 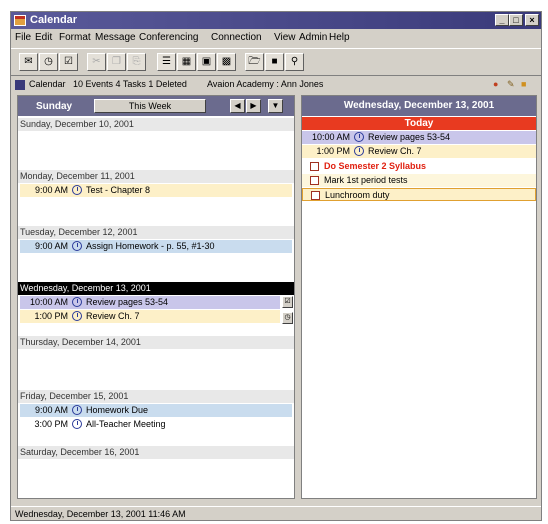 What do you see at coordinates (186, 62) in the screenshot?
I see `week-view-icon: ▦` at bounding box center [186, 62].